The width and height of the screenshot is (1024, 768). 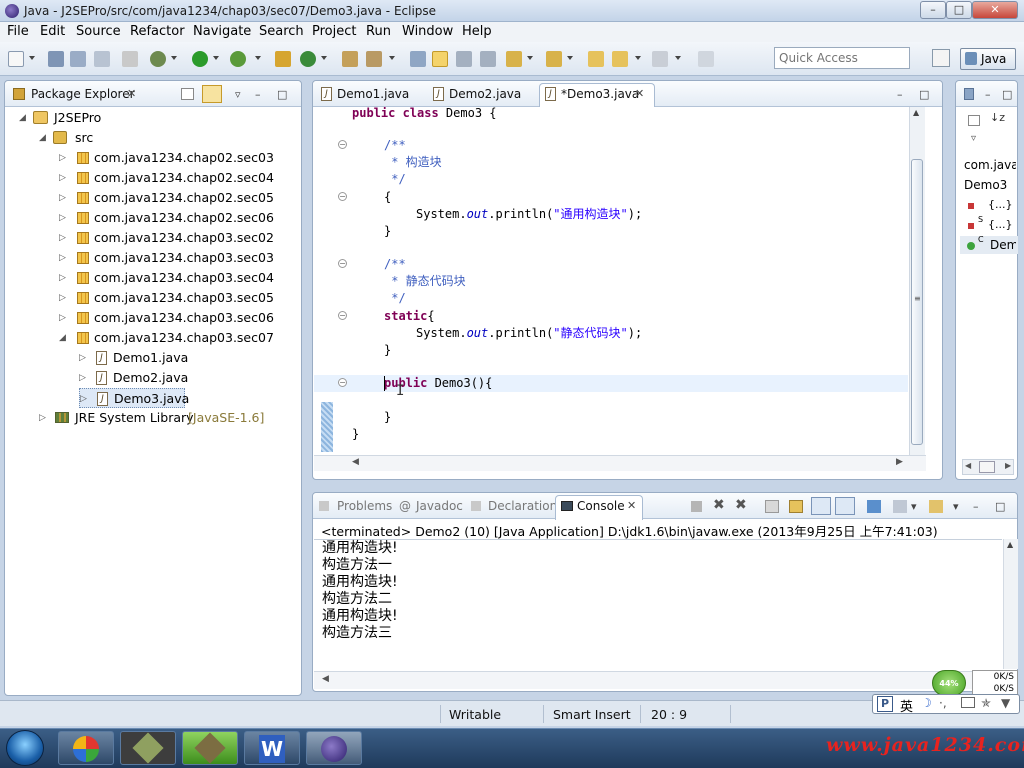 What do you see at coordinates (990, 165) in the screenshot?
I see `outline-package: com.java` at bounding box center [990, 165].